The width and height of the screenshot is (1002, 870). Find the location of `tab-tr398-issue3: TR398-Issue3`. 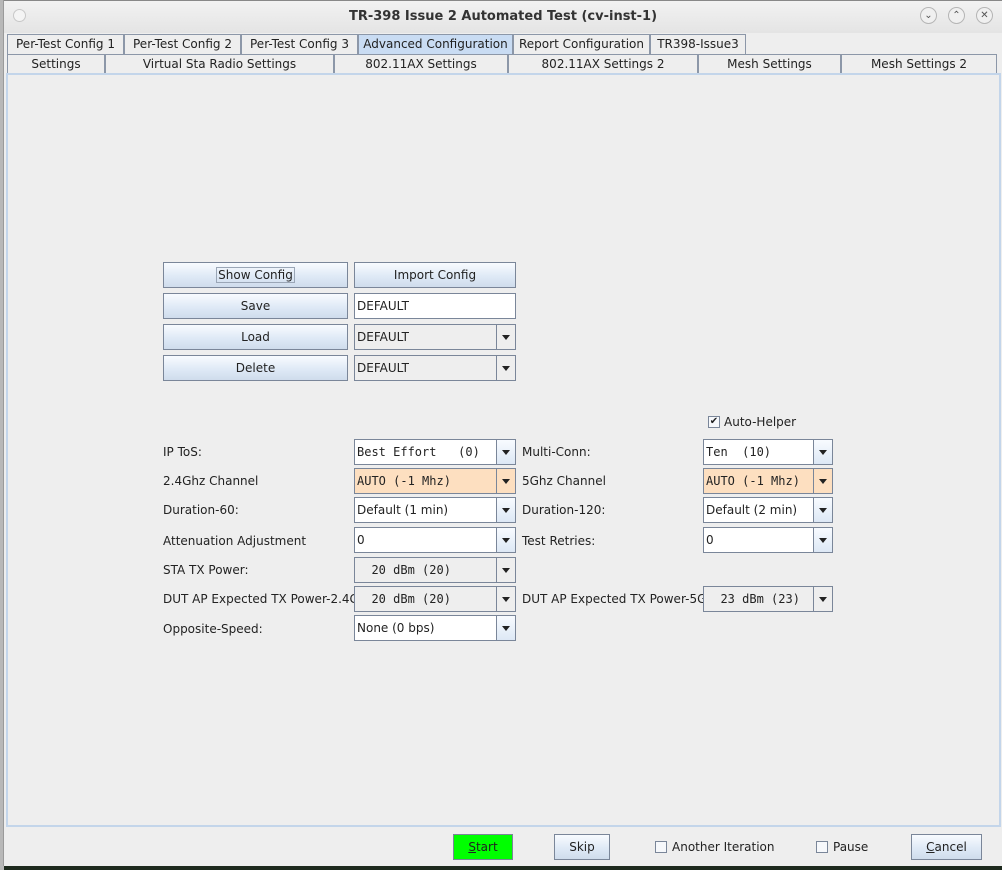

tab-tr398-issue3: TR398-Issue3 is located at coordinates (698, 44).